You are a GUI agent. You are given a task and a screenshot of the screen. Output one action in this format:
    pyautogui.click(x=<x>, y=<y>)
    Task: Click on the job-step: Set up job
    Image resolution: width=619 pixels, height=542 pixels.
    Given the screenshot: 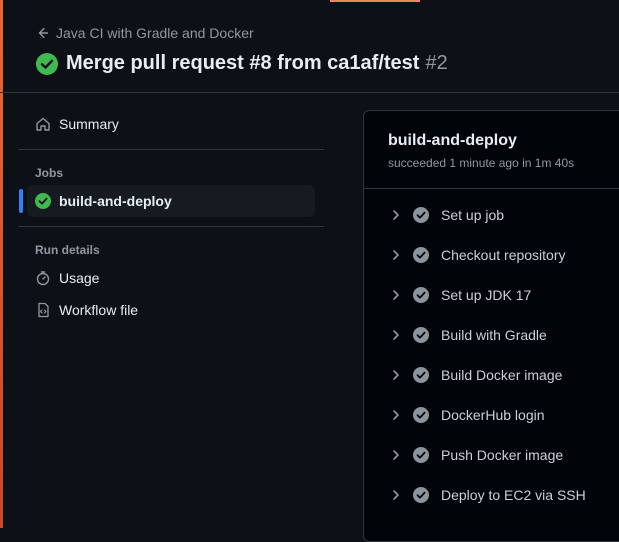 What is the action you would take?
    pyautogui.click(x=491, y=215)
    